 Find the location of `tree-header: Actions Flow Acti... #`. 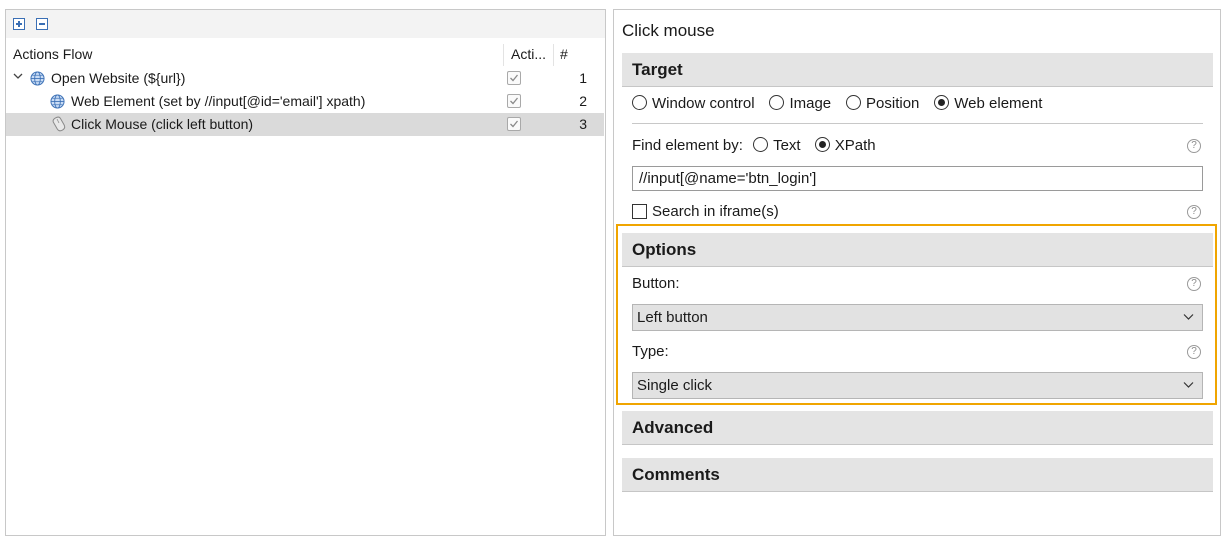

tree-header: Actions Flow Acti... # is located at coordinates (305, 55).